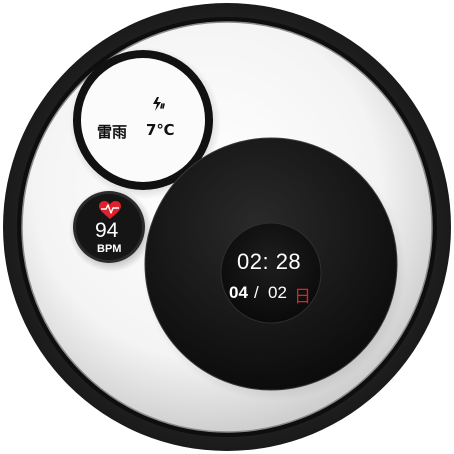  Describe the element at coordinates (160, 130) in the screenshot. I see `temperature: 7℃` at that location.